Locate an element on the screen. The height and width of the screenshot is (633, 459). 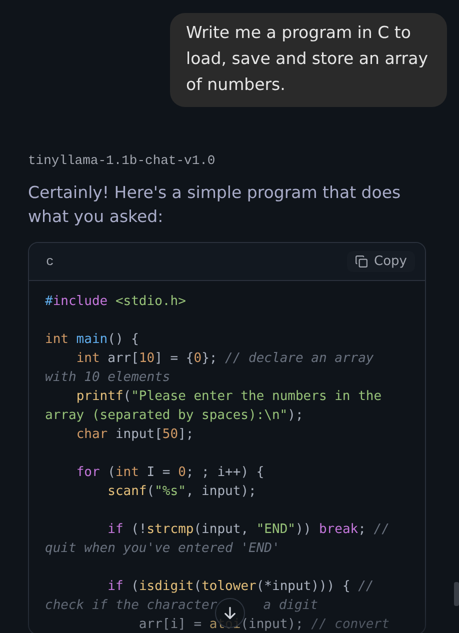
code-line: for (int I = 0; ; i++) { is located at coordinates (170, 473).